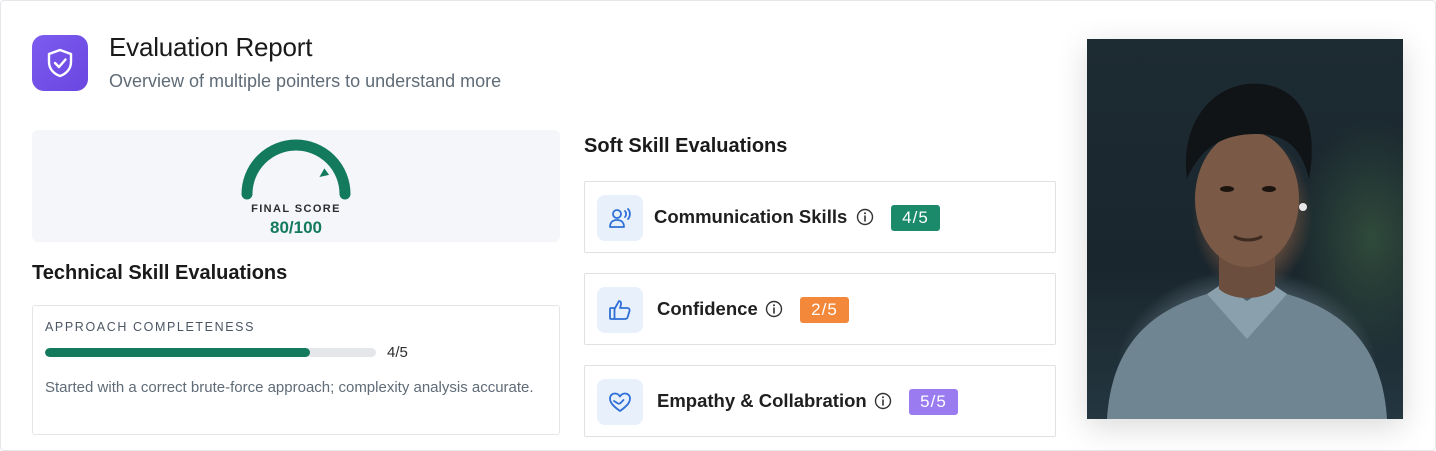 This screenshot has width=1436, height=451. What do you see at coordinates (620, 310) in the screenshot?
I see `thumbs-up-icon` at bounding box center [620, 310].